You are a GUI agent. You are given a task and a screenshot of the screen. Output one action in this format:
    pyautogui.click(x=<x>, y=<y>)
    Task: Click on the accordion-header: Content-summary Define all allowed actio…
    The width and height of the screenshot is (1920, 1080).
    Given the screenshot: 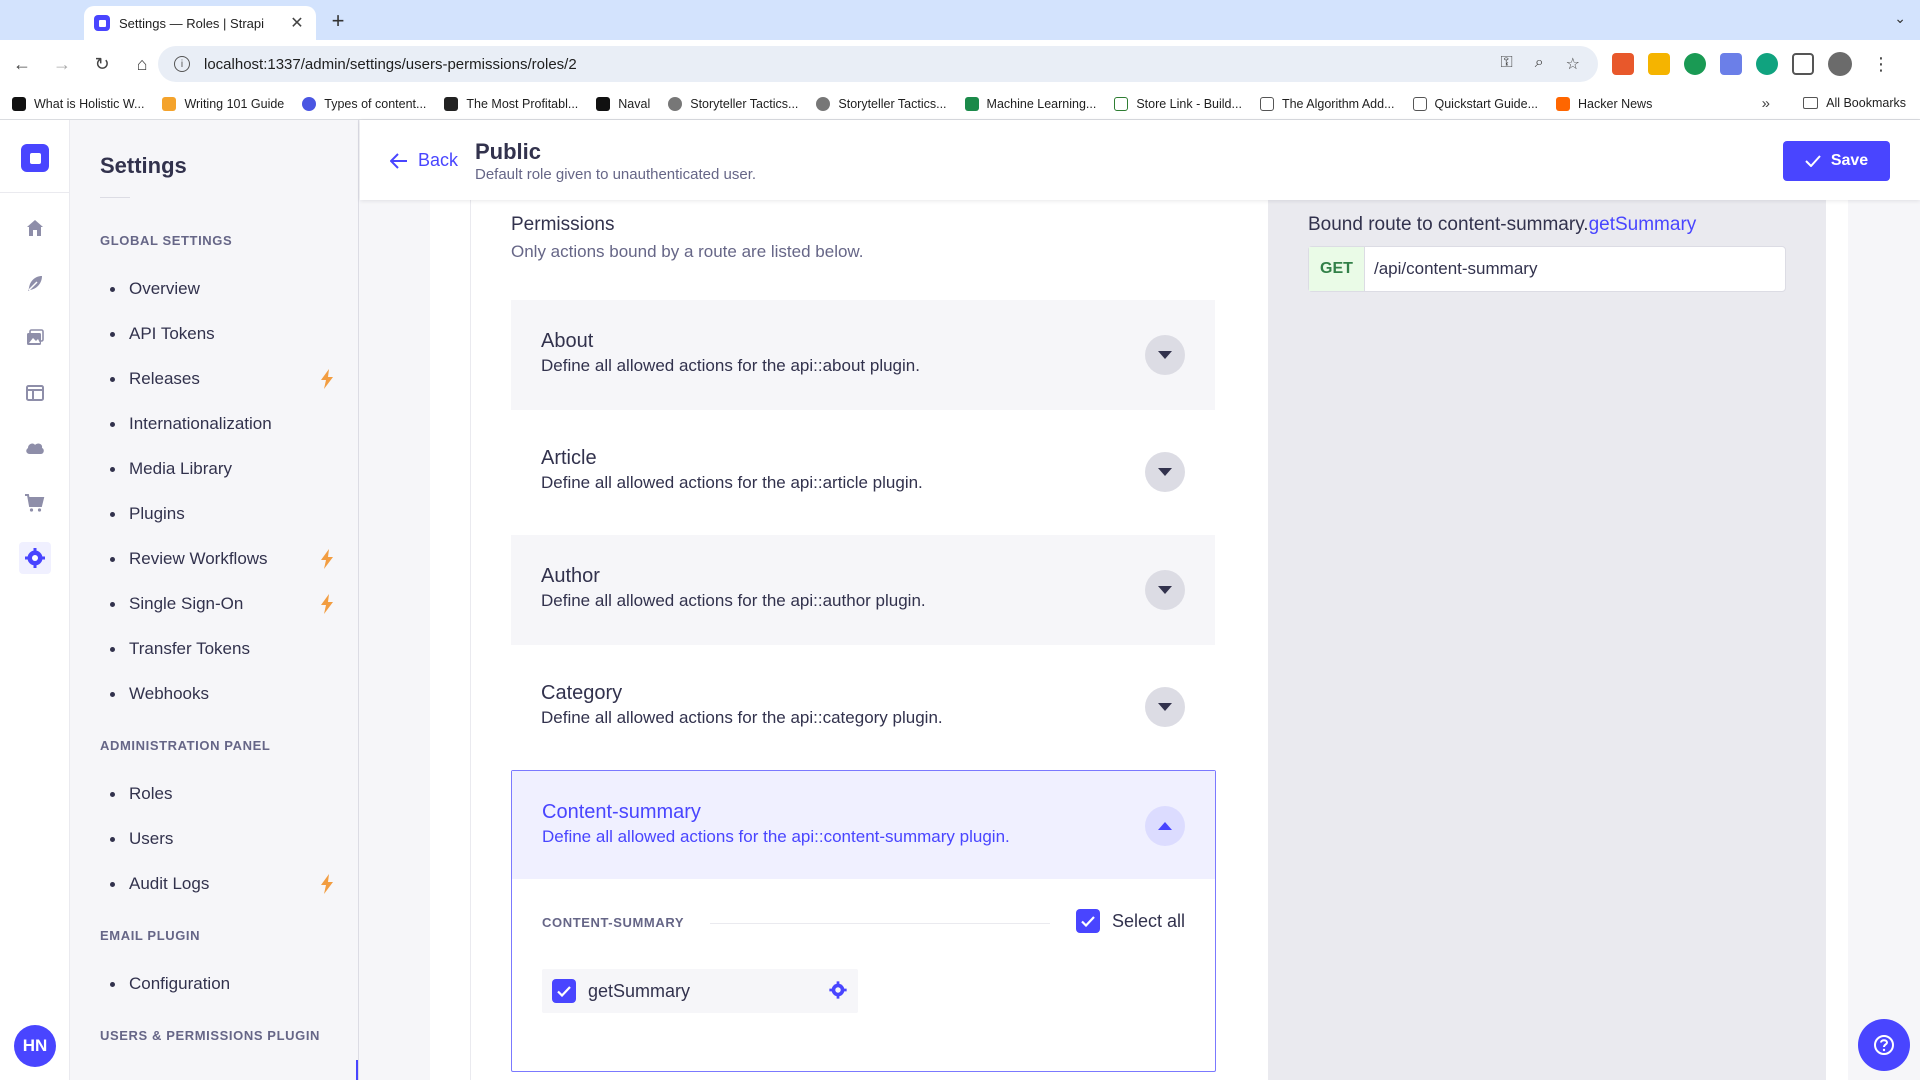 What is the action you would take?
    pyautogui.click(x=863, y=825)
    